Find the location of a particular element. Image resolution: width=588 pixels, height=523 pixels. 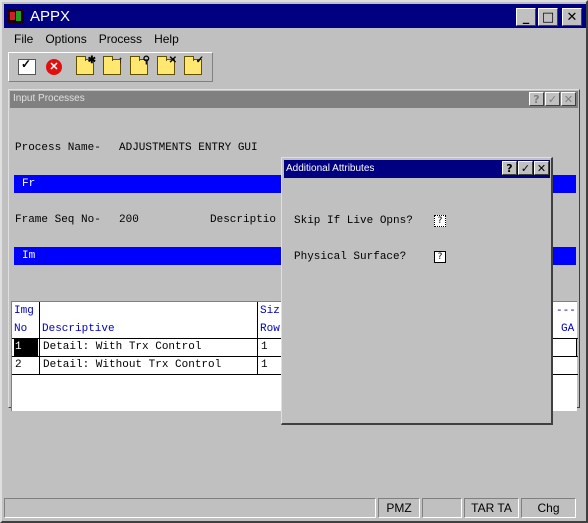

col-header-descriptive: Descriptive is located at coordinates (78, 329).